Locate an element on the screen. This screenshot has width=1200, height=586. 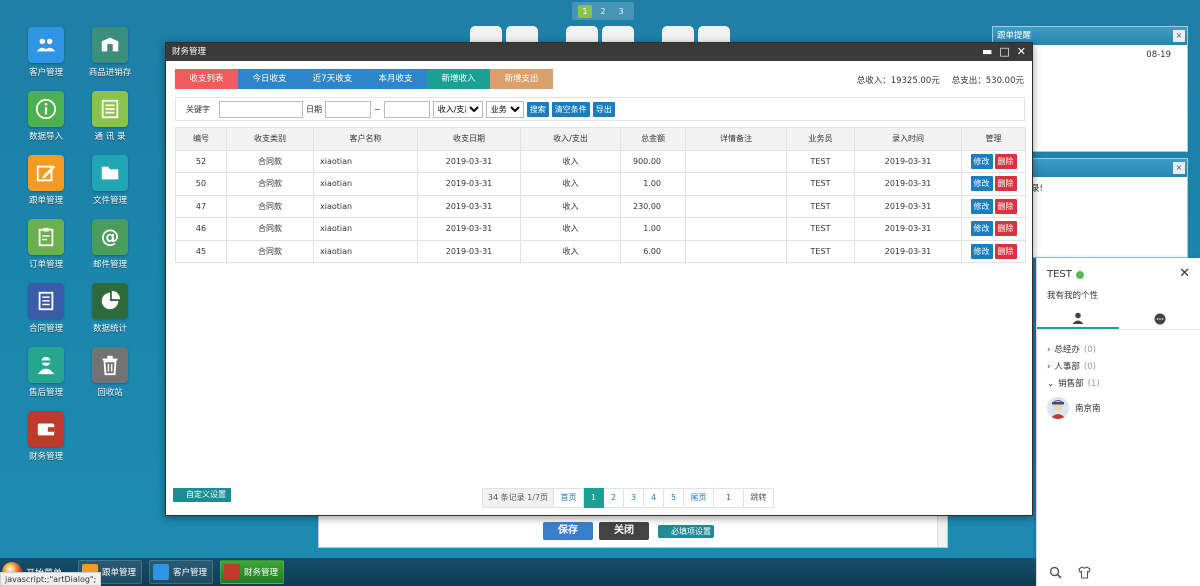
statistics-icon is located at coordinates (110, 301).